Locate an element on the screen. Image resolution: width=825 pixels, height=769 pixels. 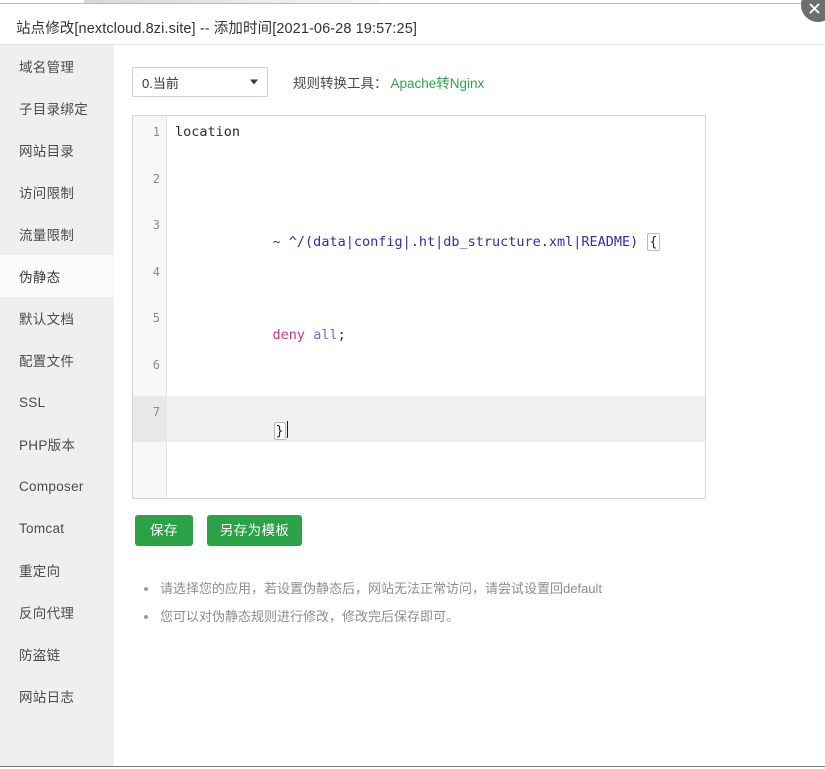
sidebar-item-label: 流量限制 is located at coordinates (47, 235).